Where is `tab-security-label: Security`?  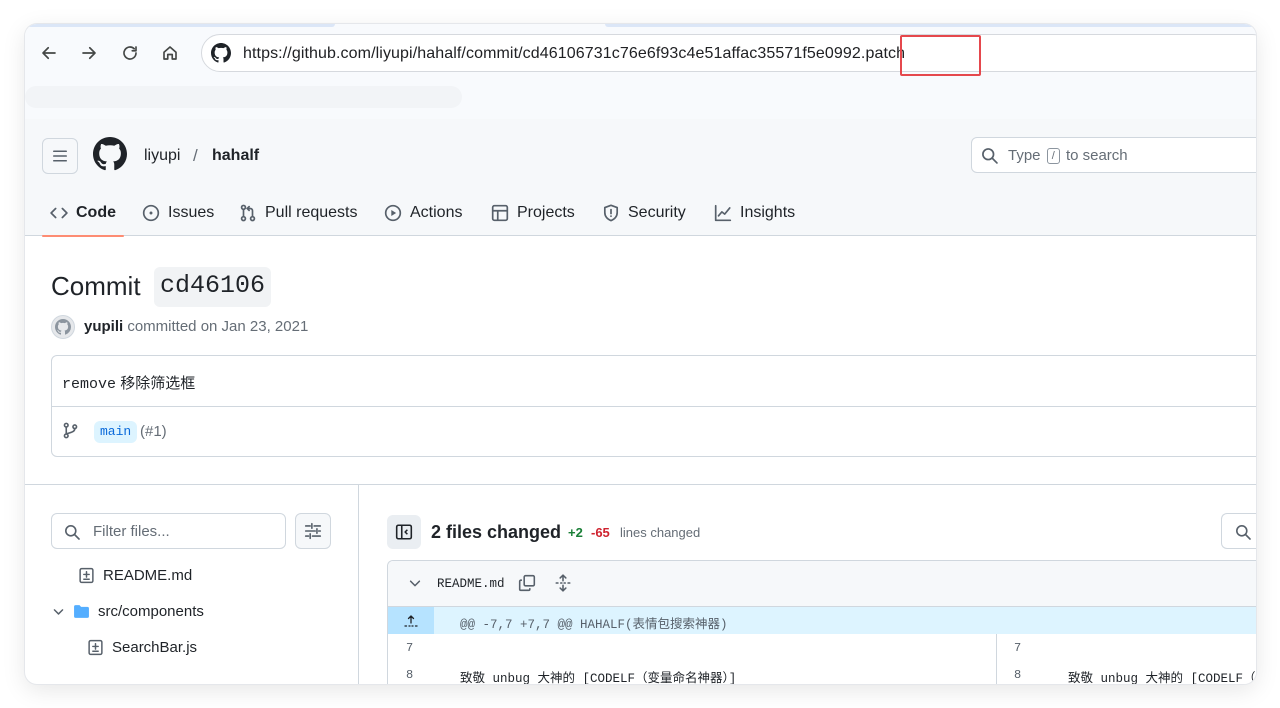
tab-security-label: Security is located at coordinates (657, 212).